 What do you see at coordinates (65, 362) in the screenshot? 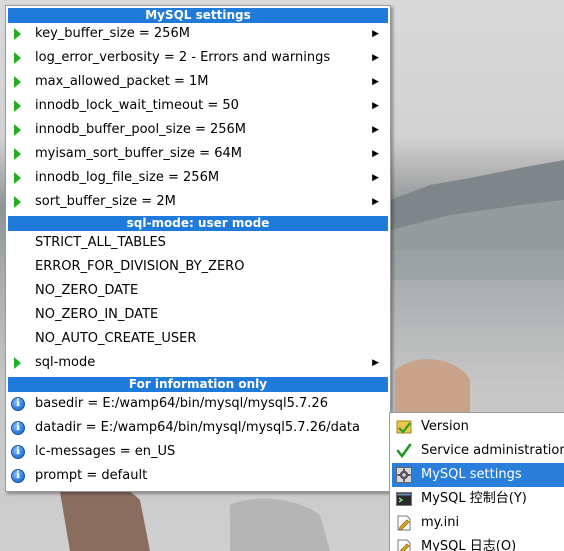
I see `menu-item-label: sql-mode` at bounding box center [65, 362].